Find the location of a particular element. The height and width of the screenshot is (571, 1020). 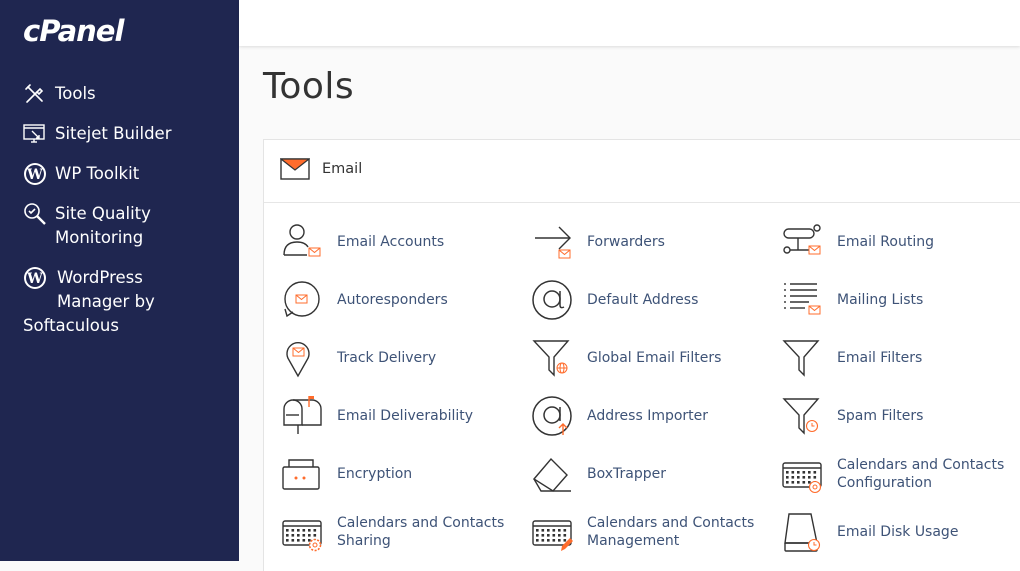

sidebar-item-tools: Tools is located at coordinates (59, 94).